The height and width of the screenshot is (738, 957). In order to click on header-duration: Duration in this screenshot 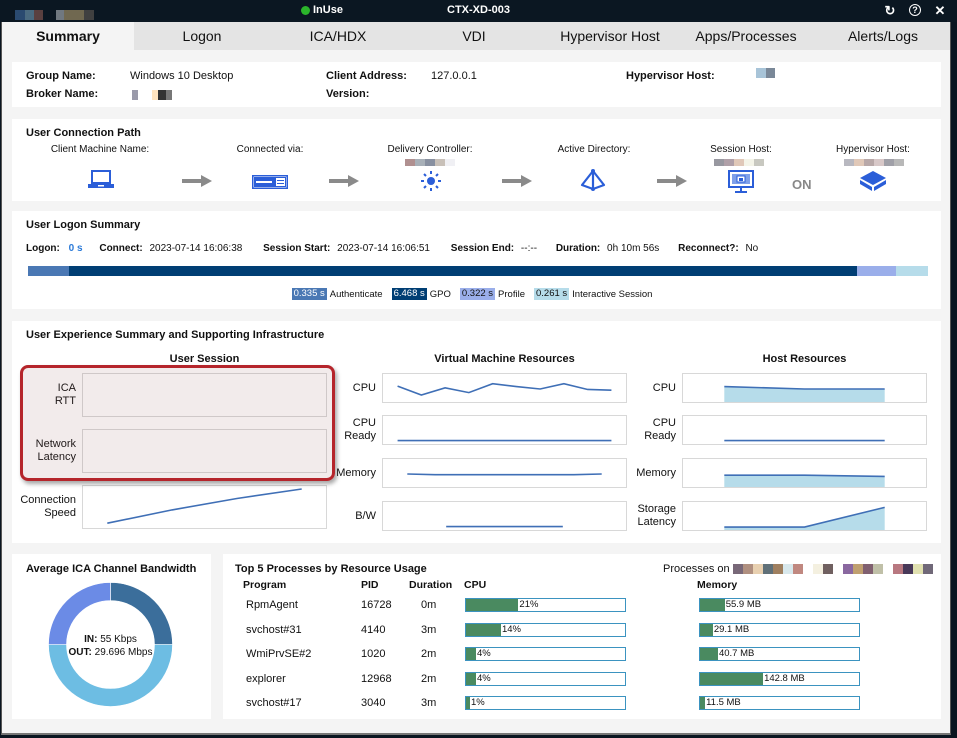, I will do `click(431, 585)`.